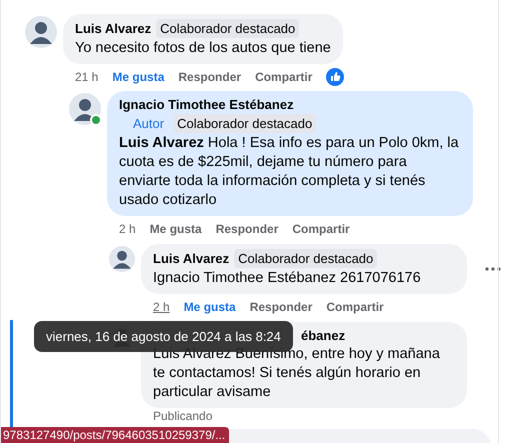  Describe the element at coordinates (290, 104) in the screenshot. I see `author-name: Ignacio Timothee Estébanez` at that location.